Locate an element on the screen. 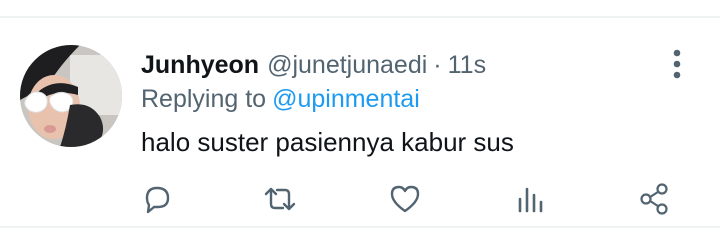  analytics-icon is located at coordinates (530, 200).